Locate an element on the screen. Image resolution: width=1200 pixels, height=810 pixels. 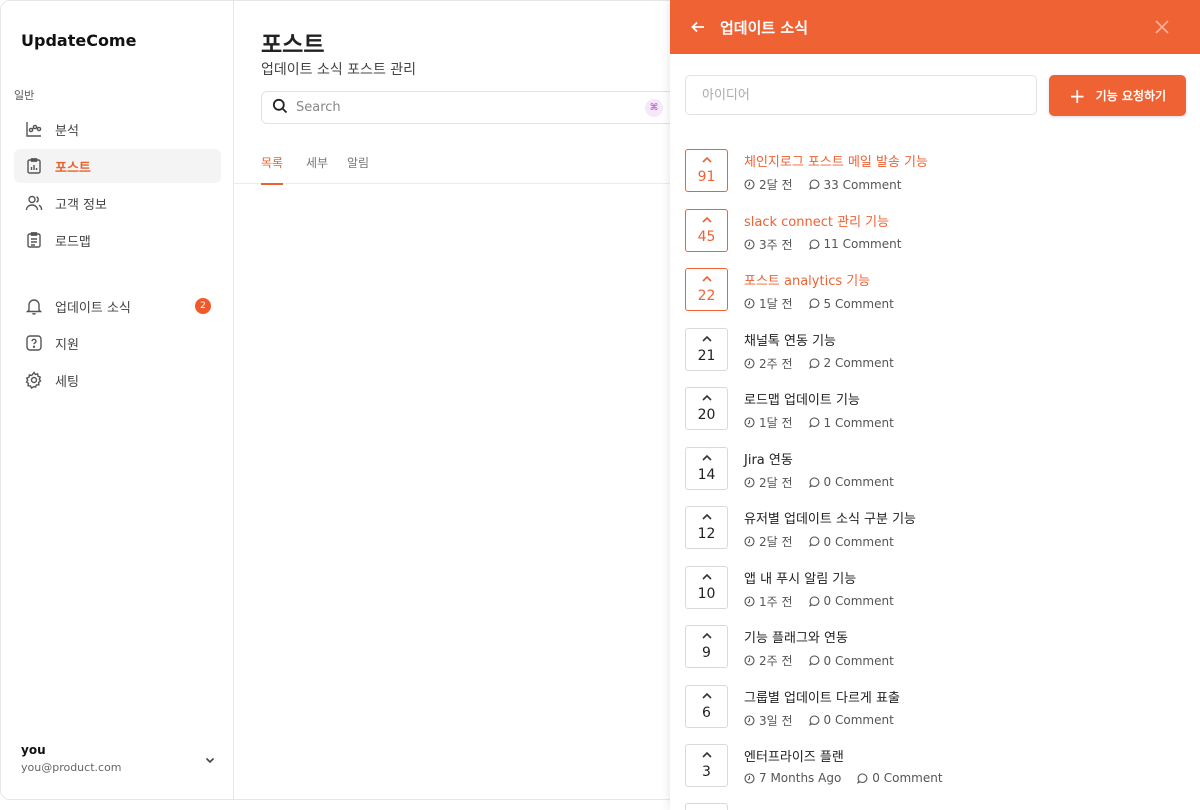
feature-meta: 1달 전 5 Comment is located at coordinates (819, 303).